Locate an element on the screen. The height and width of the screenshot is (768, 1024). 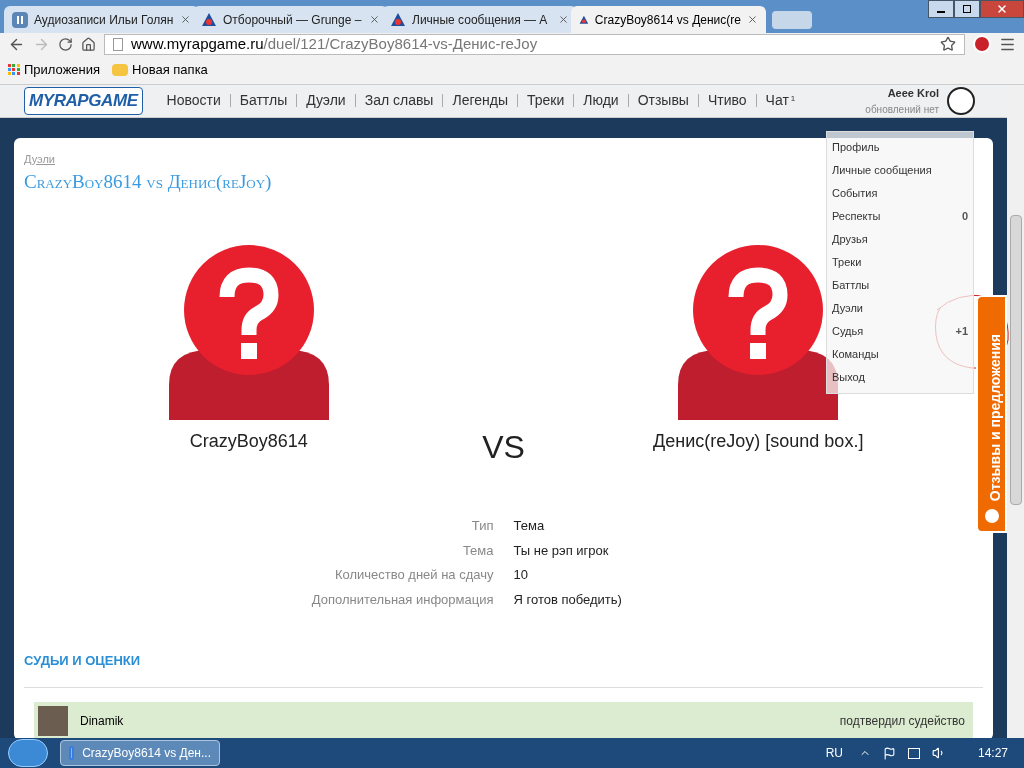
url-path: /duel/121/CrazyBoy8614-vs-Денис-reJoy is located at coordinates (400, 43).